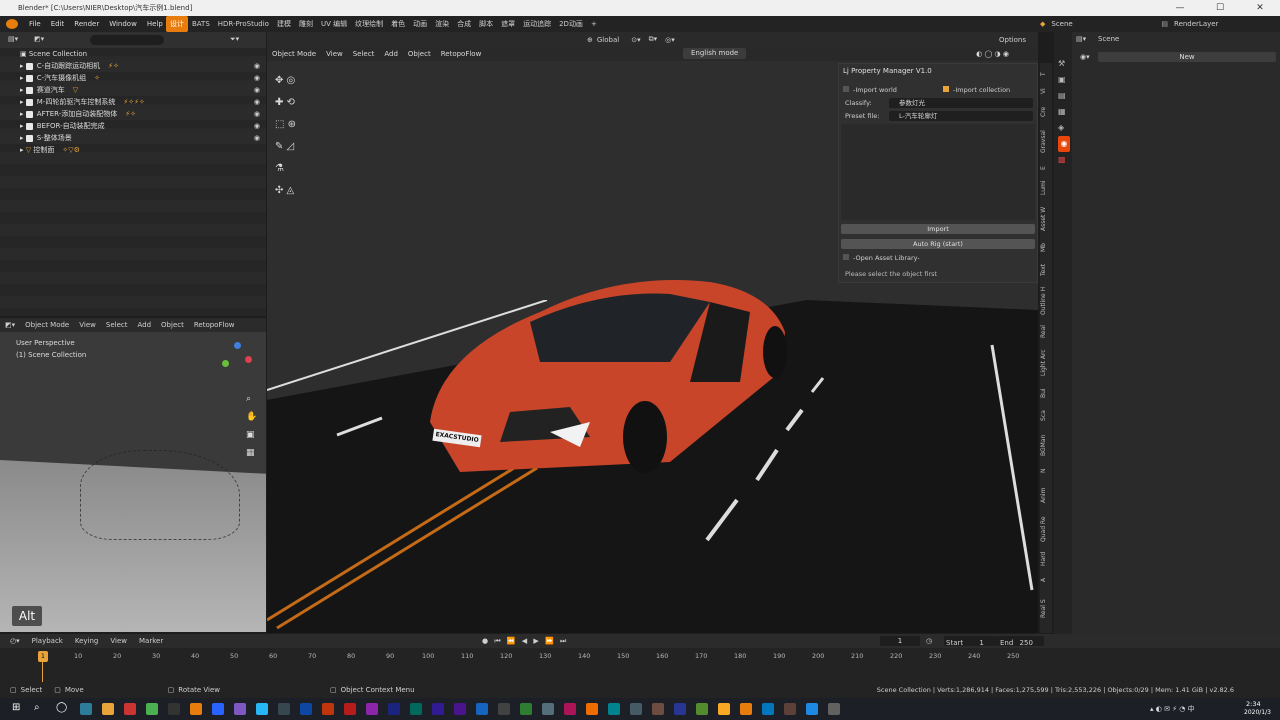 The height and width of the screenshot is (720, 1280). What do you see at coordinates (58, 24) in the screenshot?
I see `menu-edit: Edit` at bounding box center [58, 24].